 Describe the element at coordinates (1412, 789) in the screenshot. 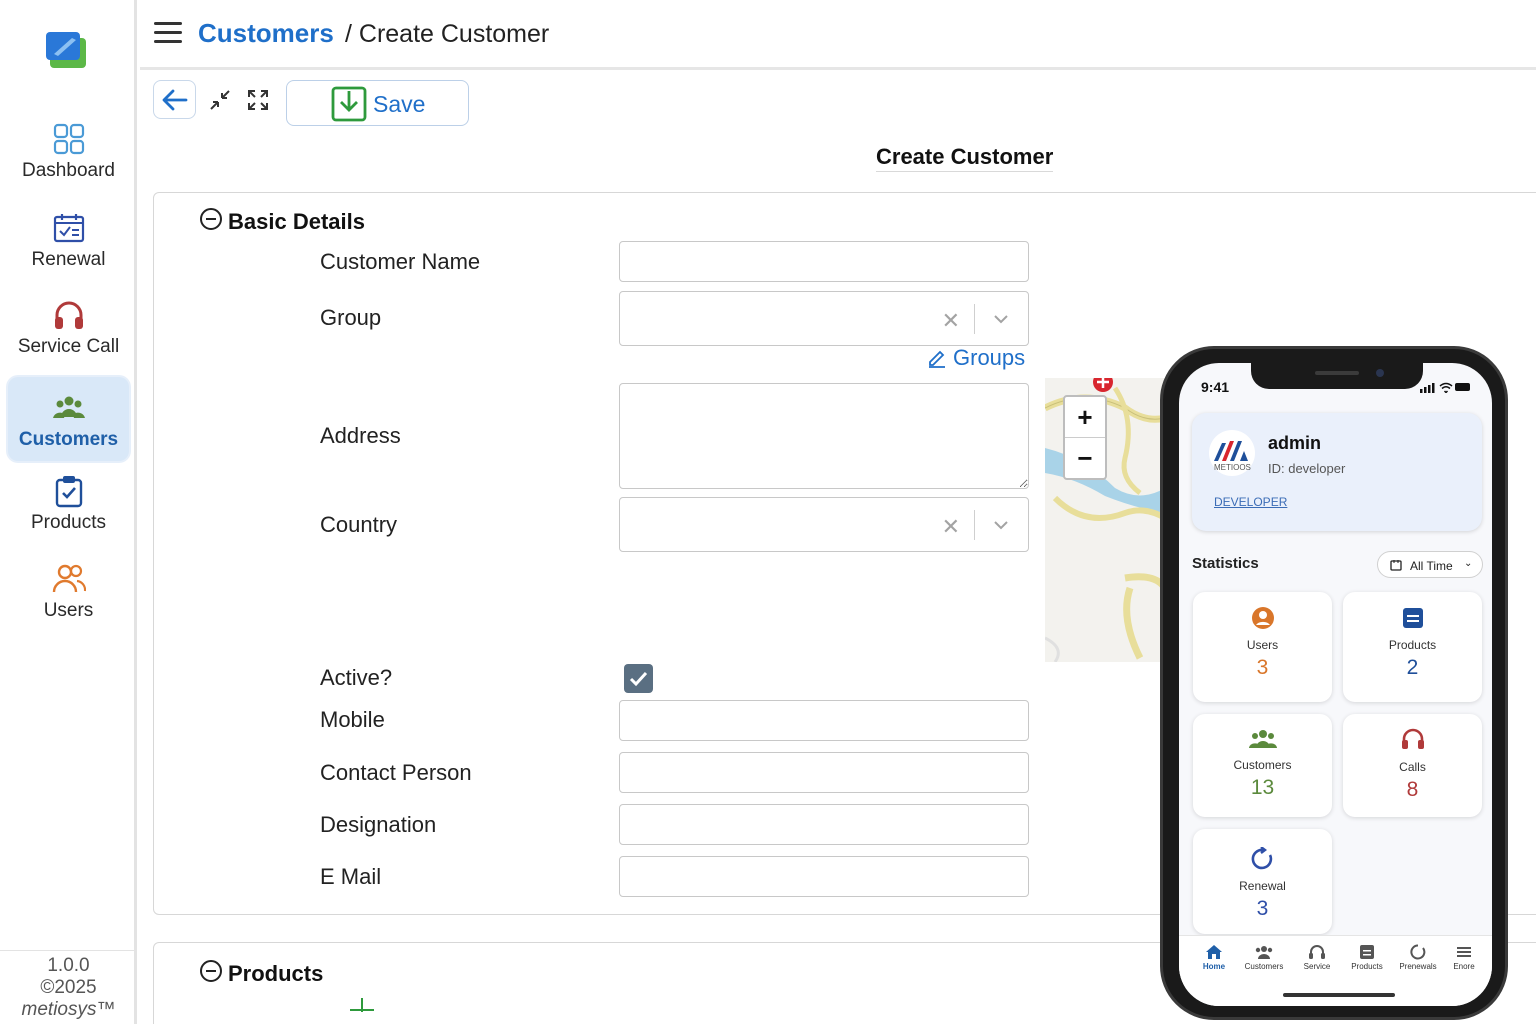

I see `stat-value: 8` at that location.